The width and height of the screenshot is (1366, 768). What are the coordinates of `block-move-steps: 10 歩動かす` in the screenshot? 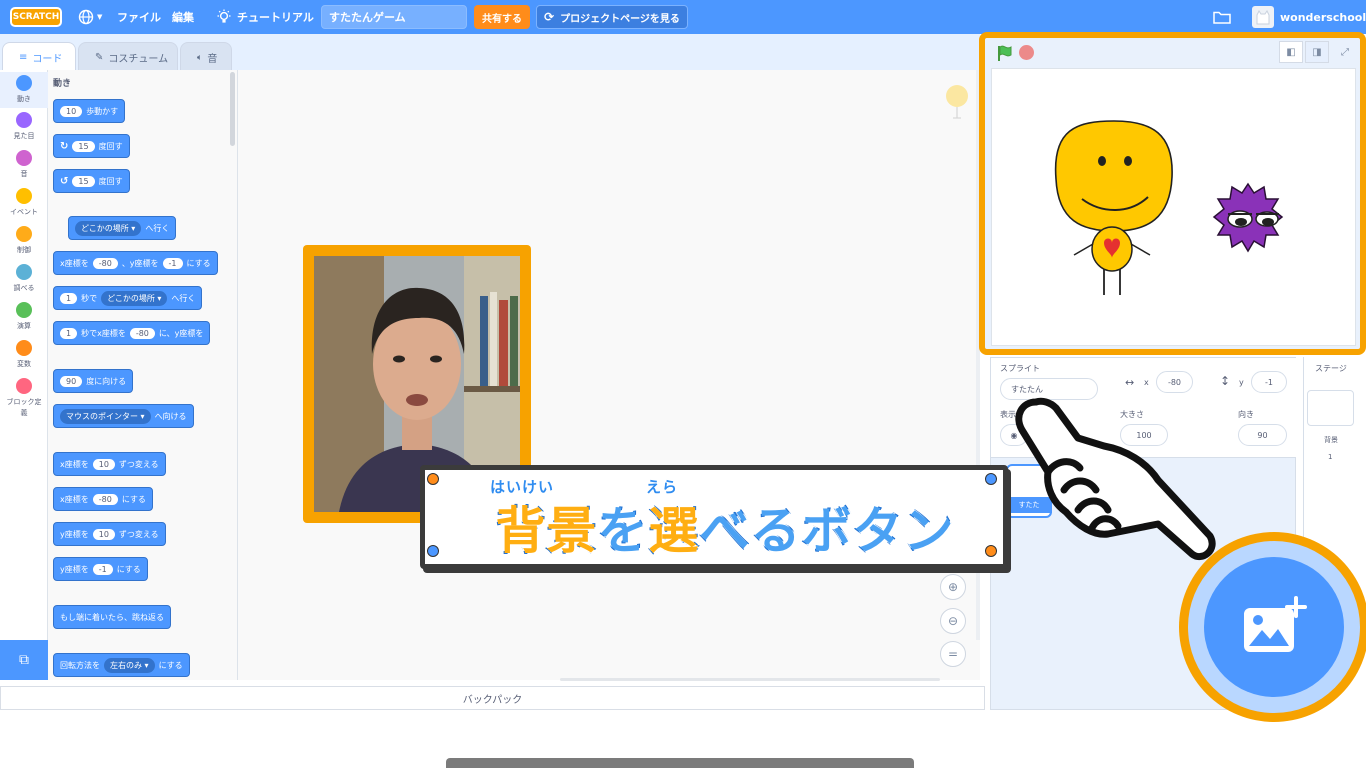 It's located at (89, 111).